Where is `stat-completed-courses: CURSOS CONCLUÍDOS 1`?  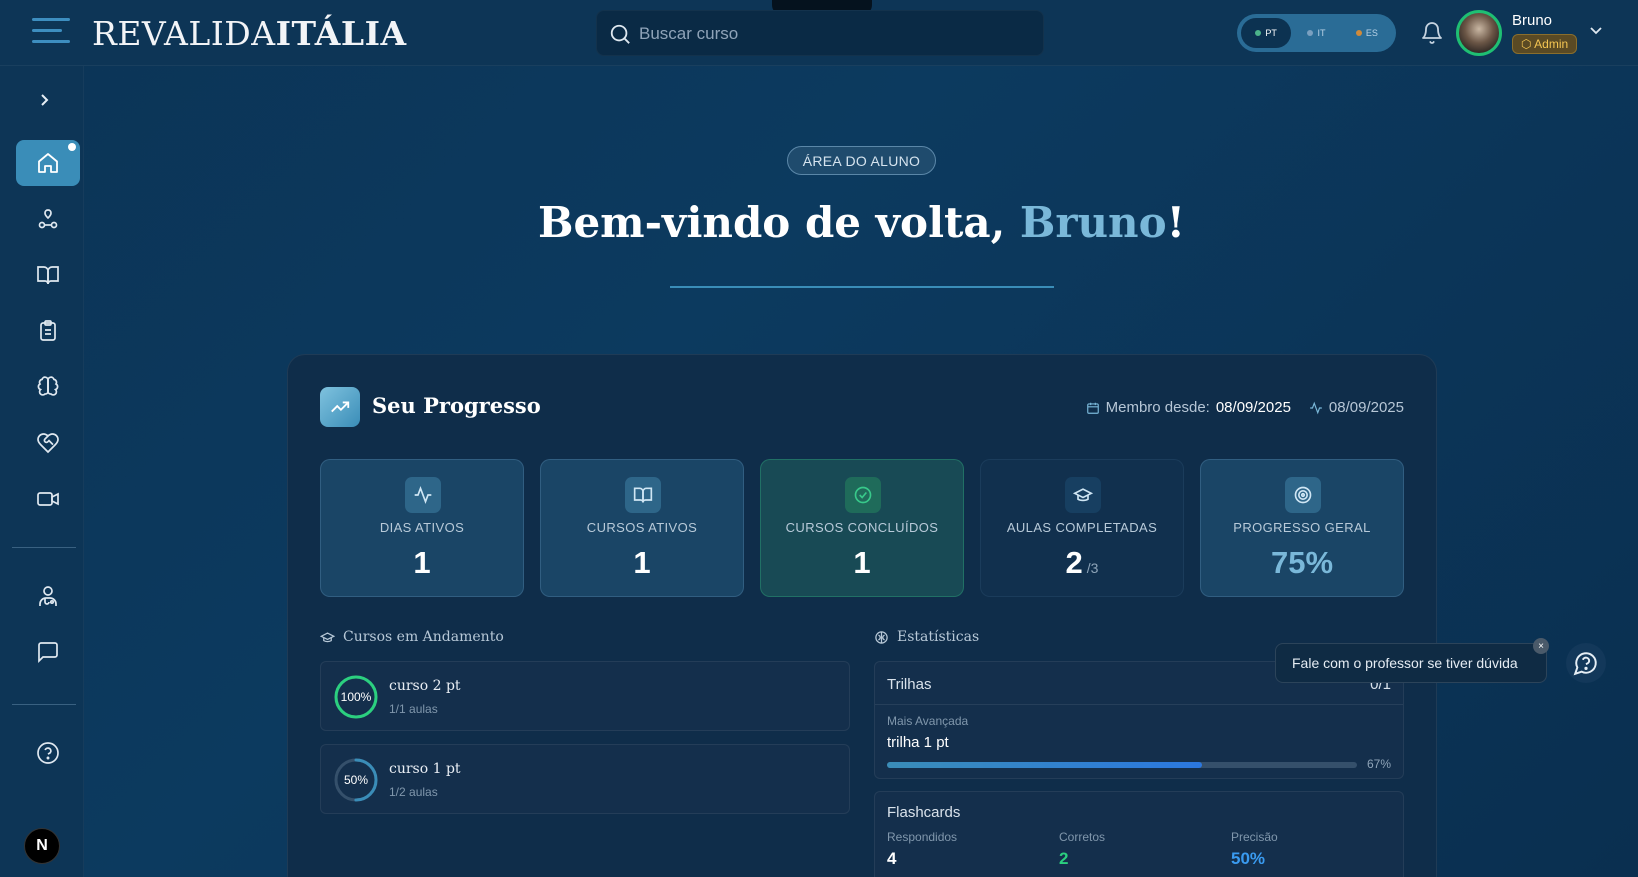
stat-completed-courses: CURSOS CONCLUÍDOS 1 is located at coordinates (862, 528).